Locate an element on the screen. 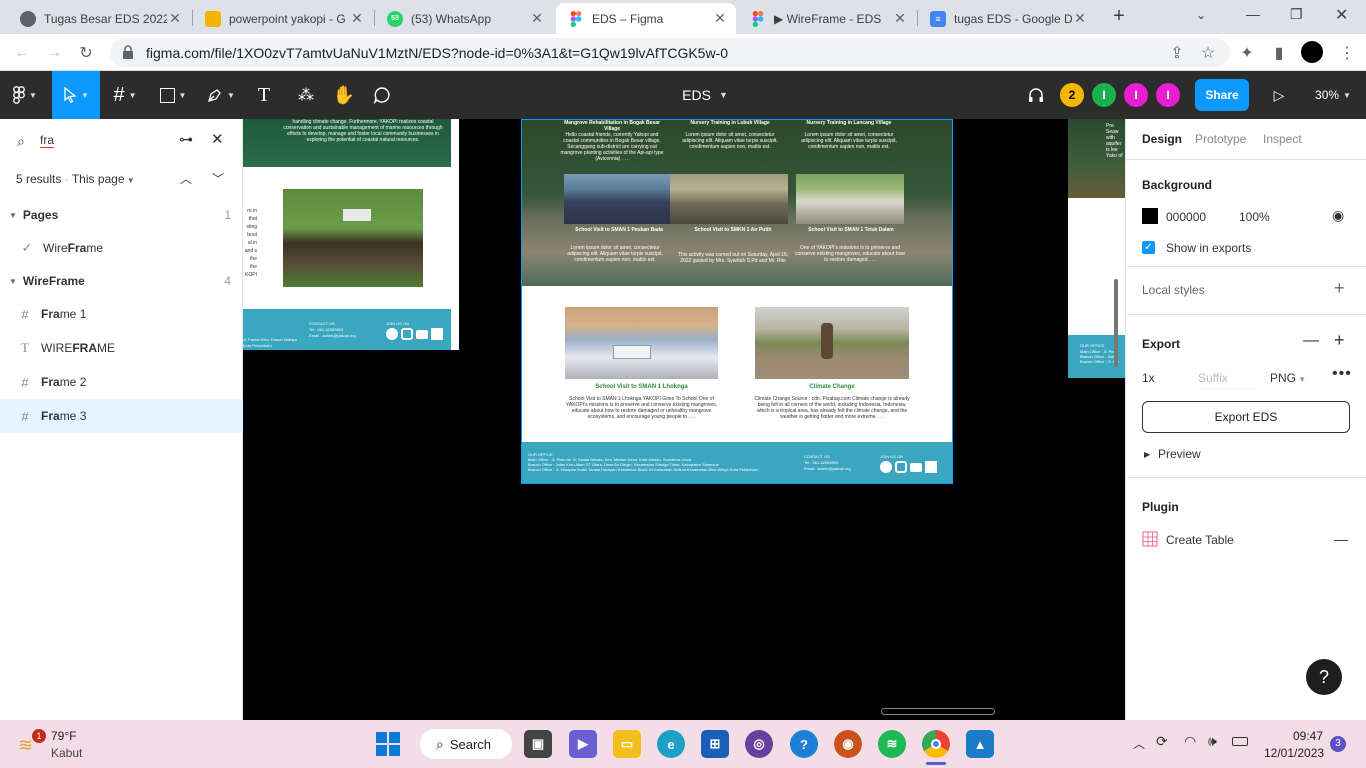  horizontal-scrollbar is located at coordinates (938, 711).